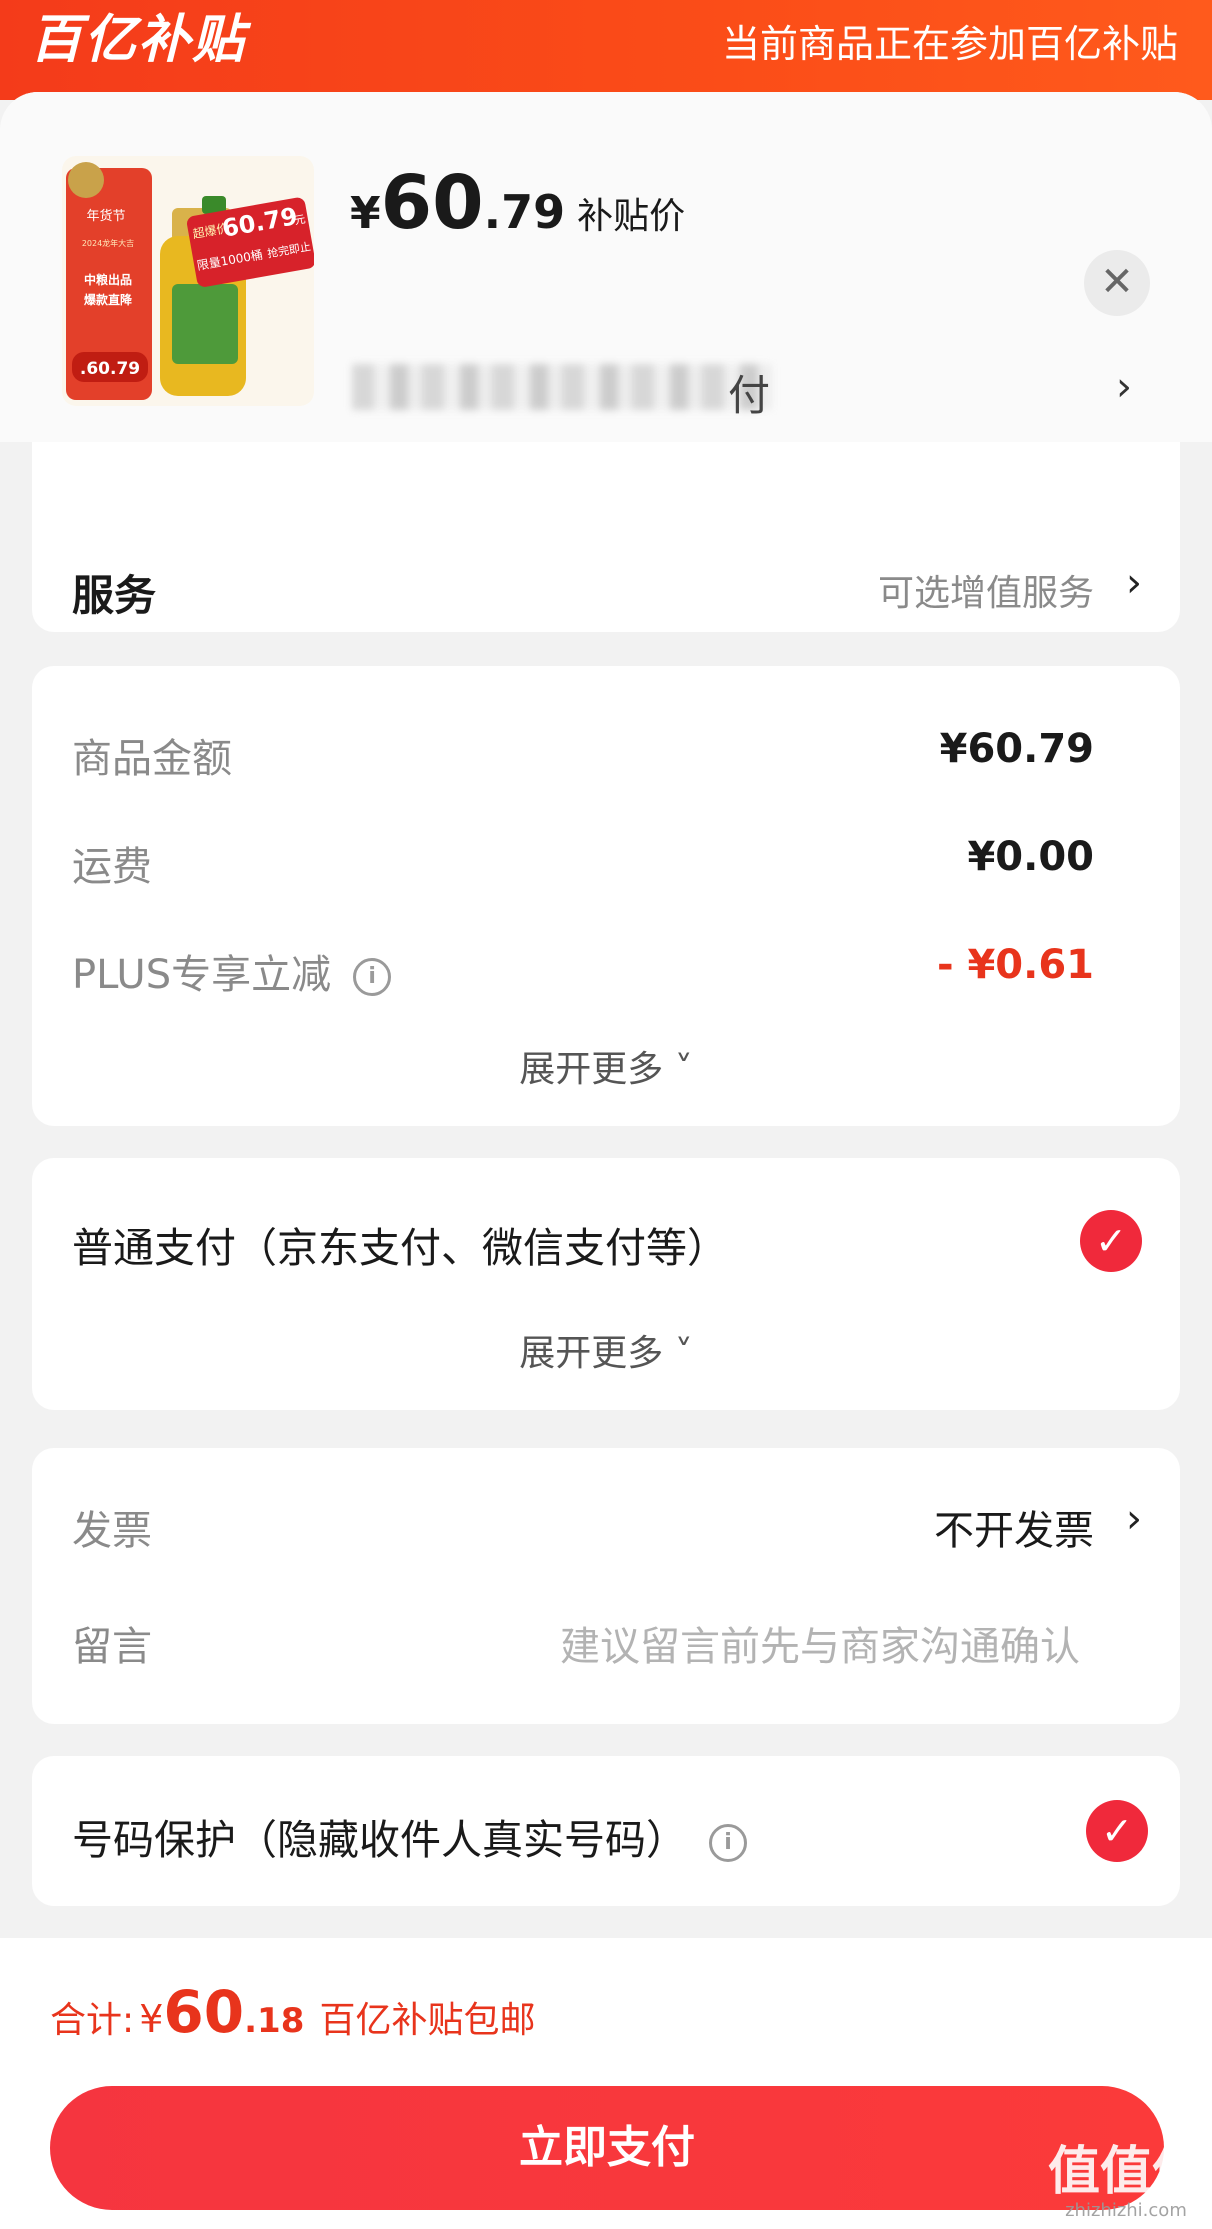 The width and height of the screenshot is (1212, 2229). Describe the element at coordinates (112, 1531) in the screenshot. I see `invoice-label: 发票` at that location.